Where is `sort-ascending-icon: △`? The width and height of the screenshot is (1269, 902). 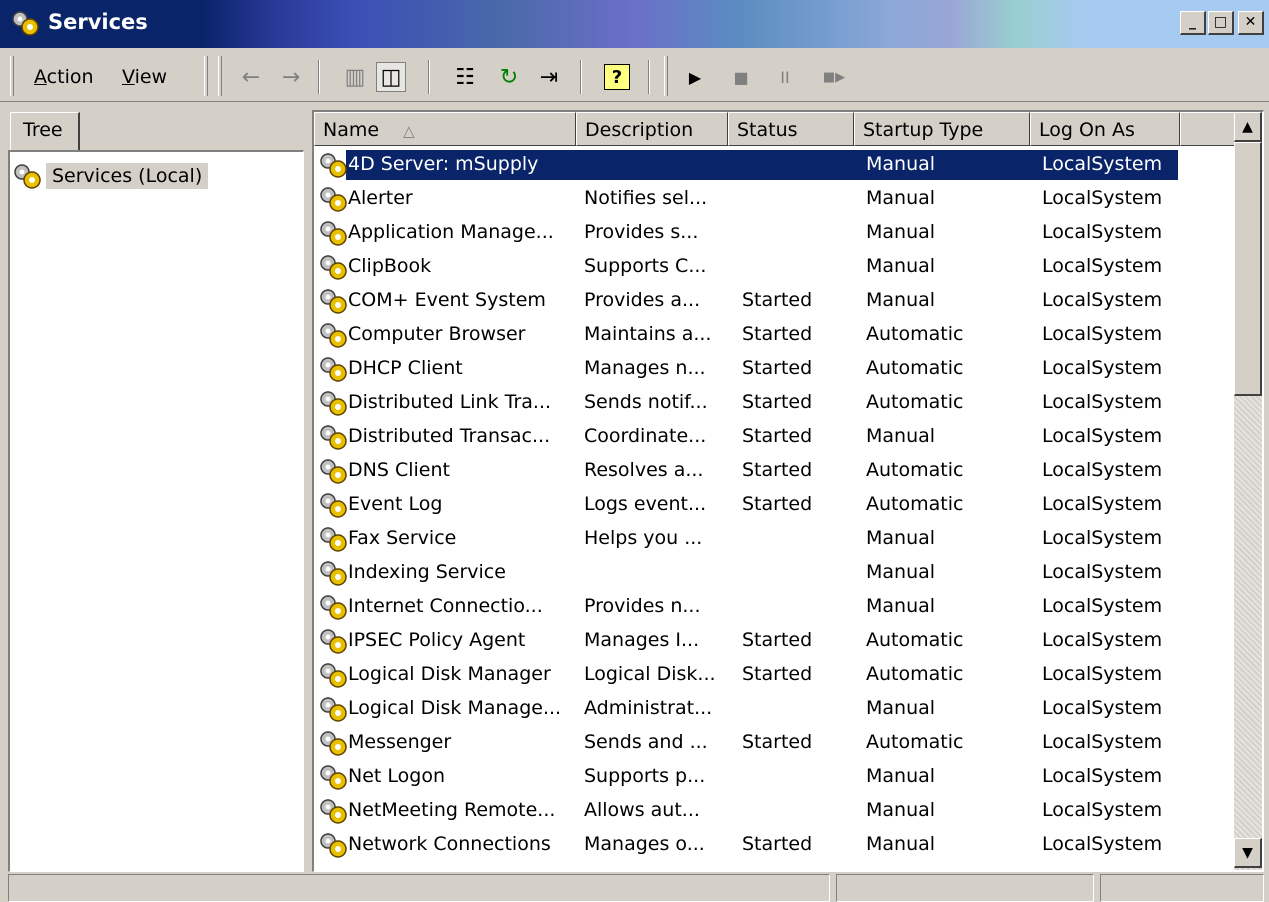
sort-ascending-icon: △ is located at coordinates (409, 131).